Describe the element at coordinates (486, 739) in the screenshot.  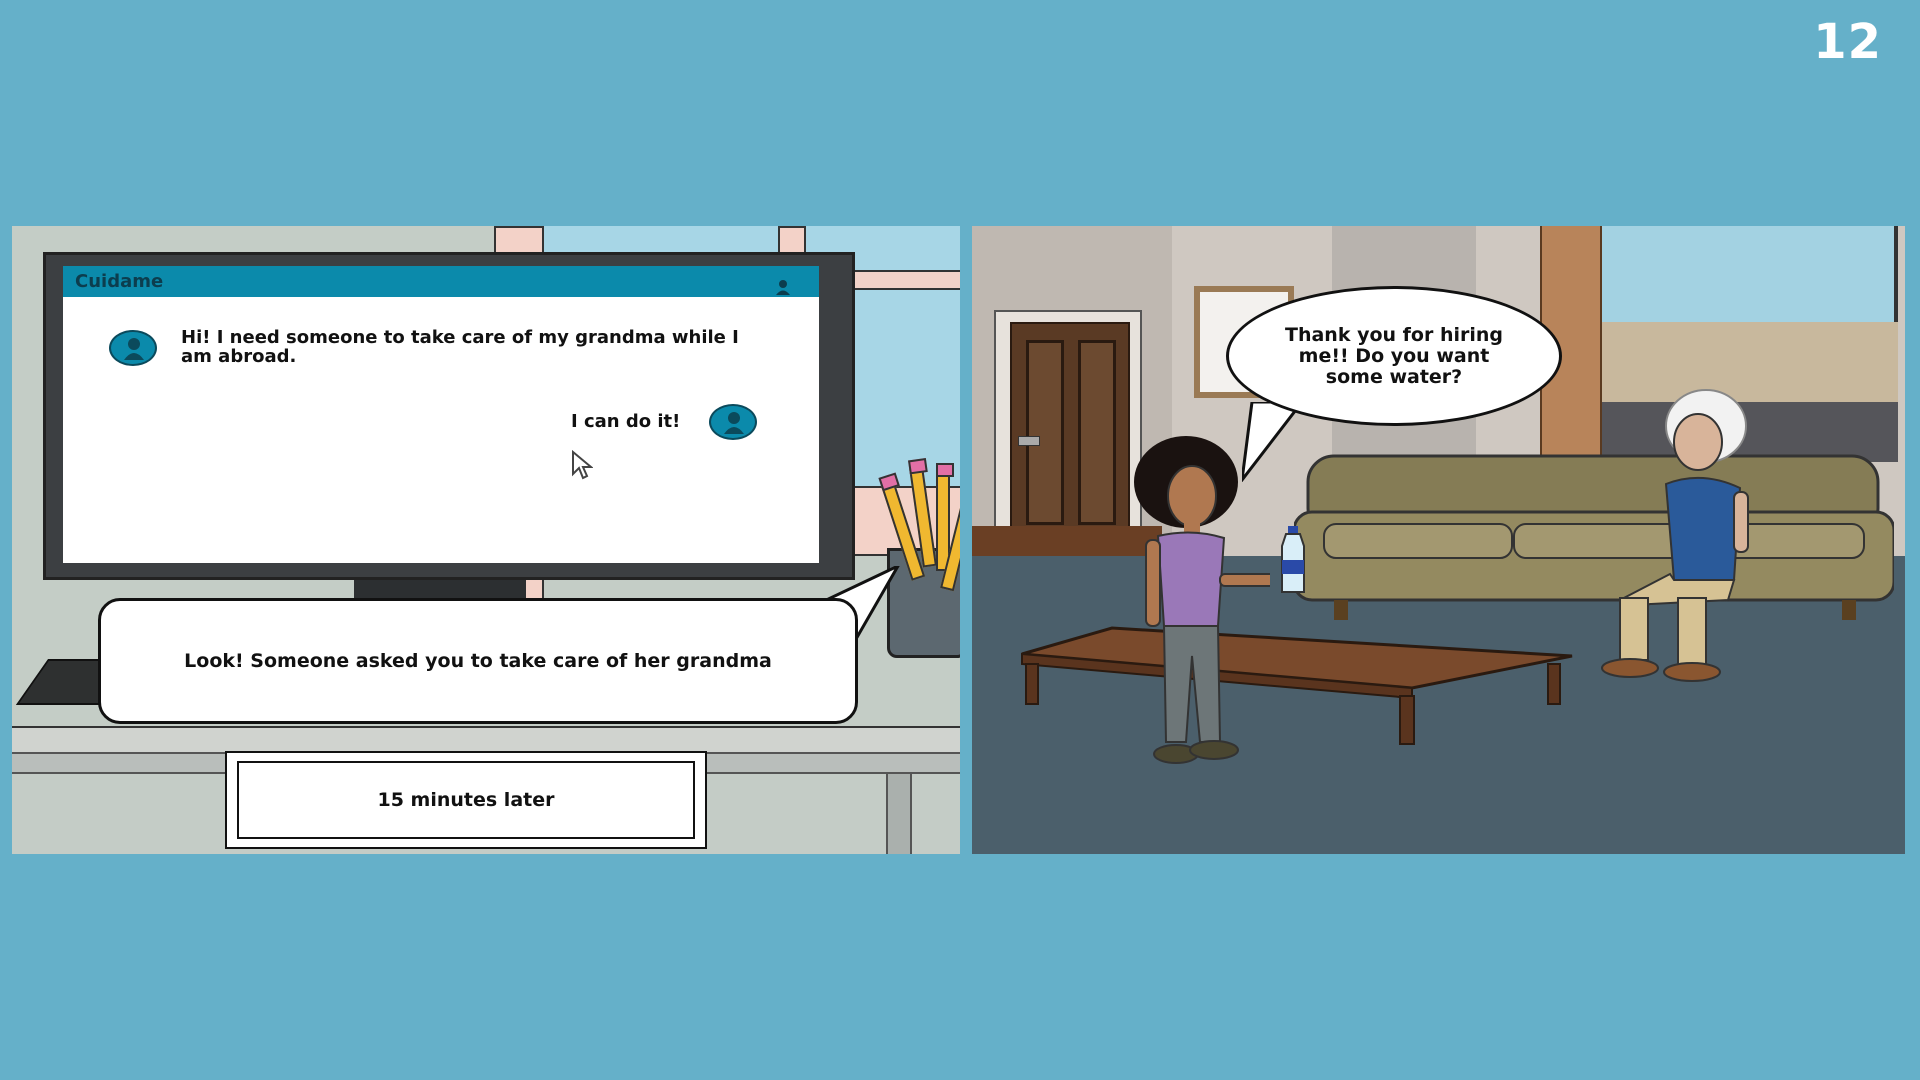
I see `desk-top` at that location.